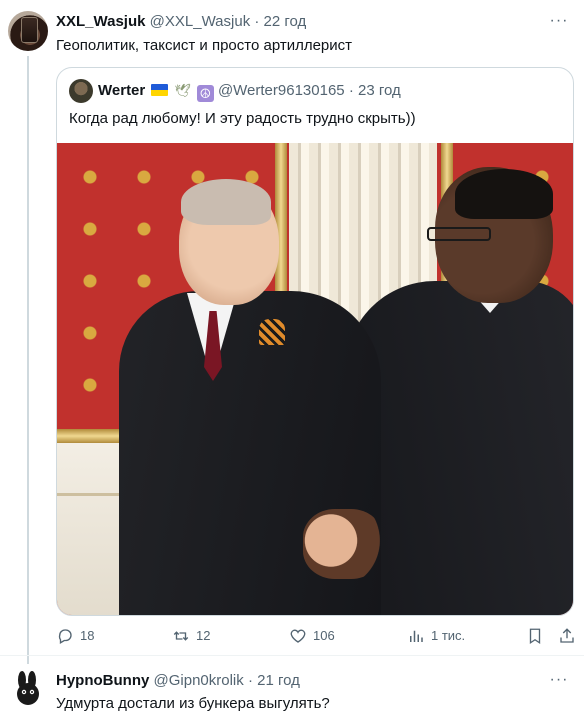  What do you see at coordinates (199, 680) in the screenshot?
I see `reply-author-handle: @Gipn0krolik` at bounding box center [199, 680].